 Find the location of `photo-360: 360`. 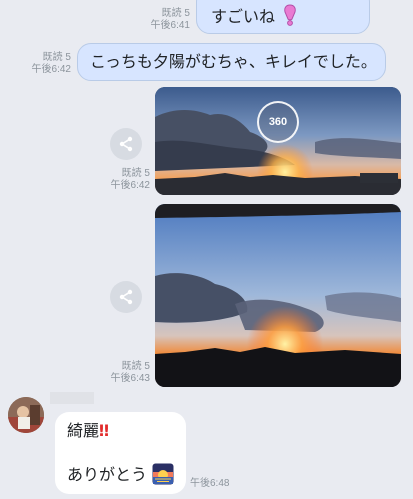

photo-360: 360 is located at coordinates (278, 141).